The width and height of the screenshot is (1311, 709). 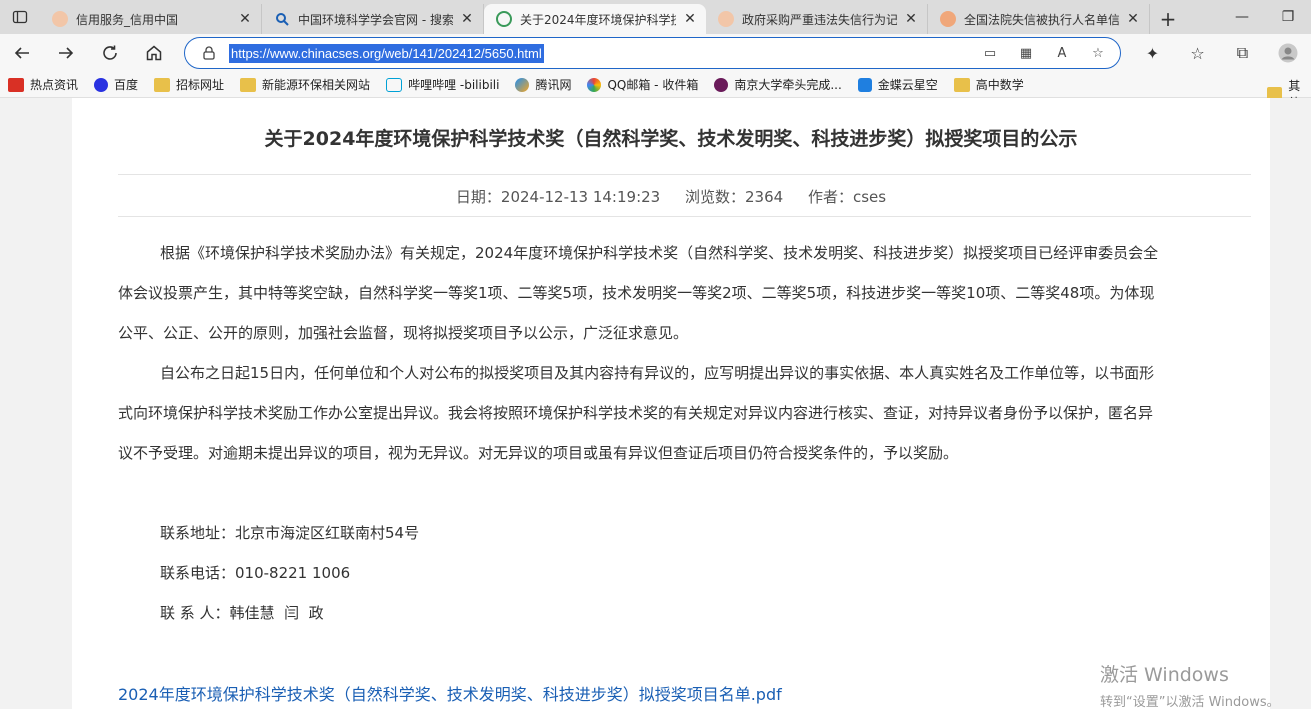 What do you see at coordinates (594, 84) in the screenshot?
I see `qq-mail-icon` at bounding box center [594, 84].